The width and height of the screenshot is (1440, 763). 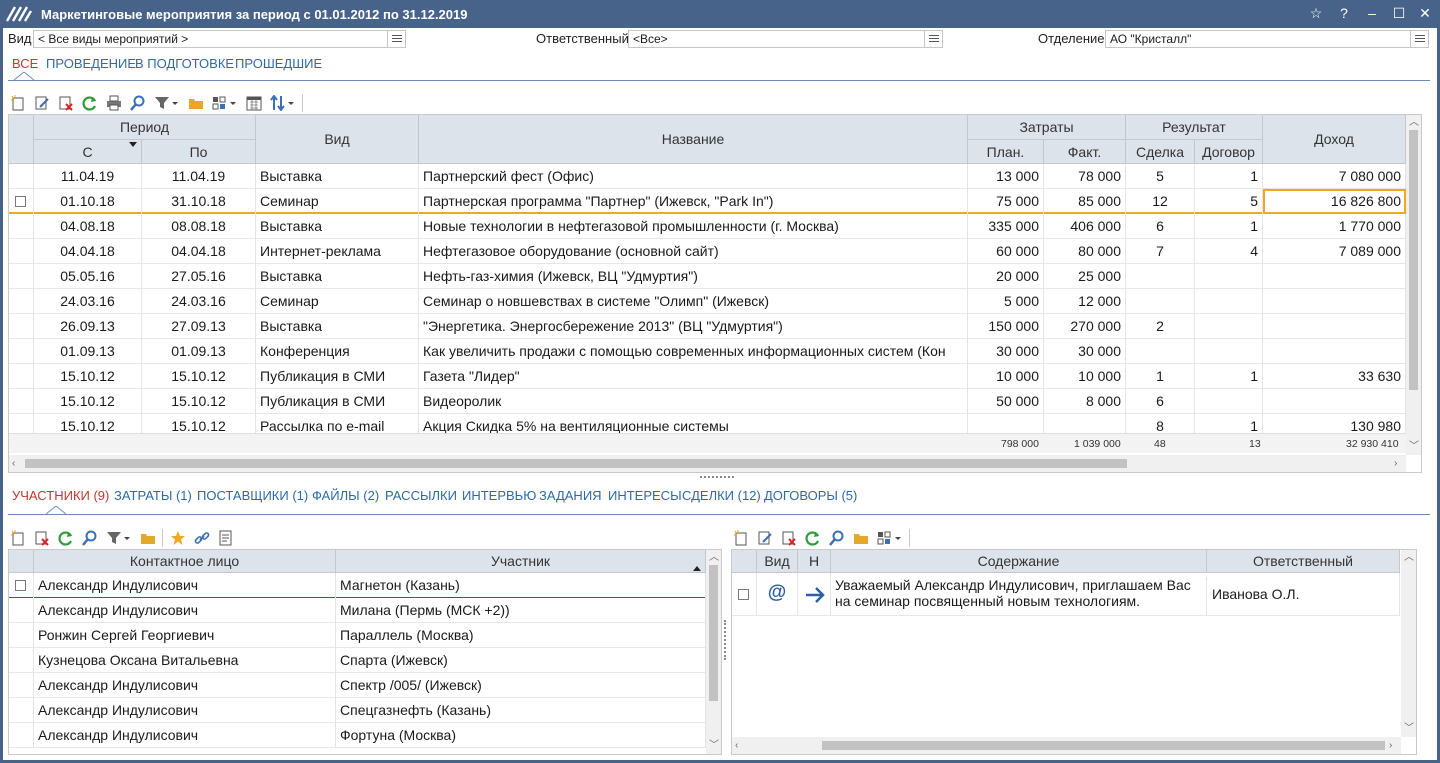 I want to click on view-mode-icon, so click(x=226, y=103).